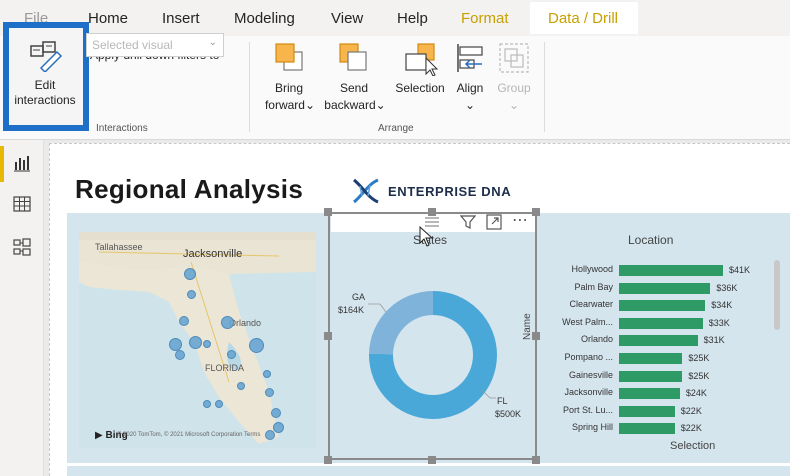  What do you see at coordinates (470, 79) in the screenshot?
I see `align-button: Align ⌄` at bounding box center [470, 79].